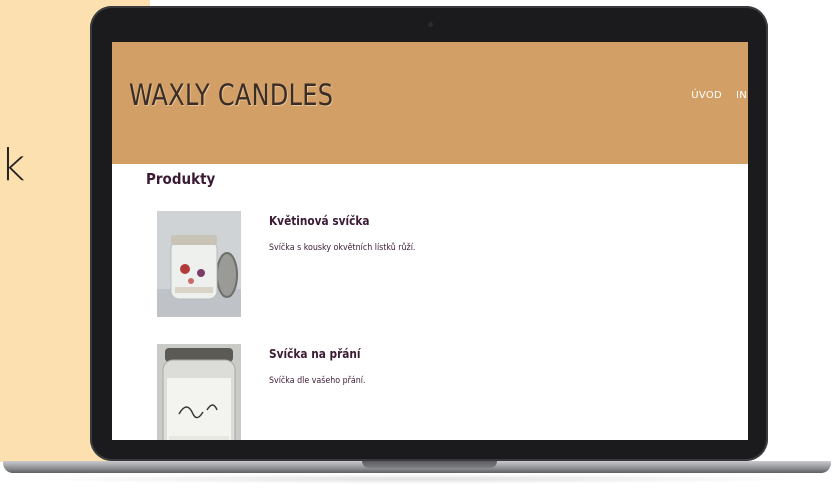 This screenshot has height=497, width=835. I want to click on main-nav: ÚVOD IN, so click(719, 95).